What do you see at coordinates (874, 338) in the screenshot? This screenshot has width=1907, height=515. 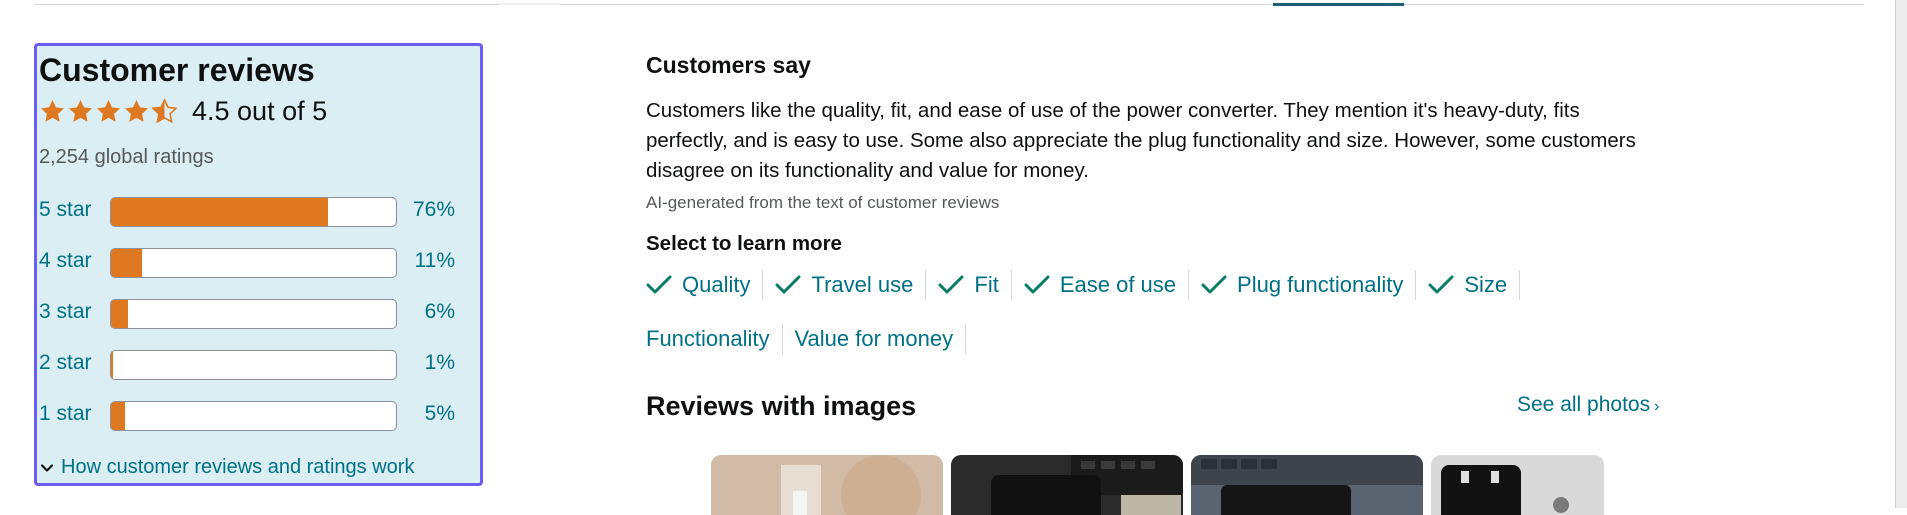 I see `aspect-label: Value for money` at bounding box center [874, 338].